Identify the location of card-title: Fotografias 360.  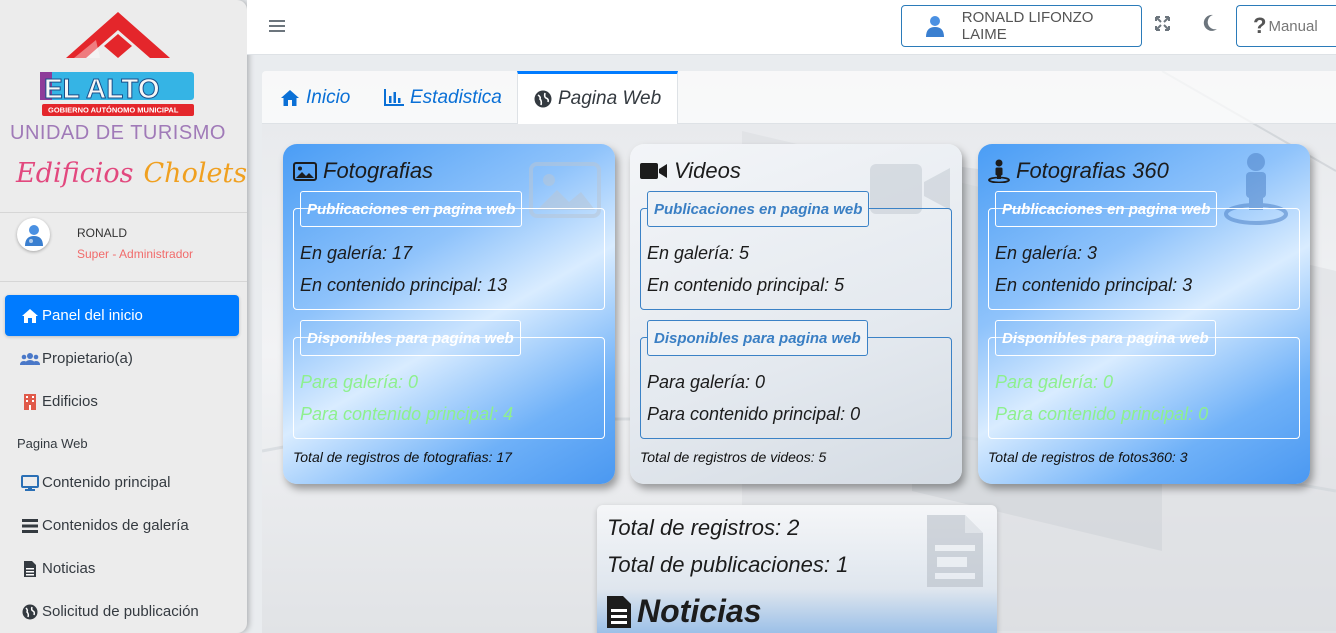
(1078, 171).